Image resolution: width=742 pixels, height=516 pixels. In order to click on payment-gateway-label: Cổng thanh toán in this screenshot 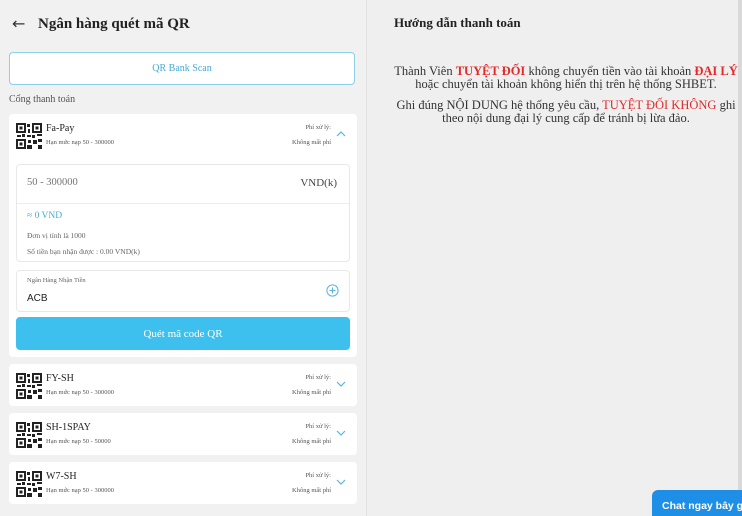, I will do `click(42, 99)`.